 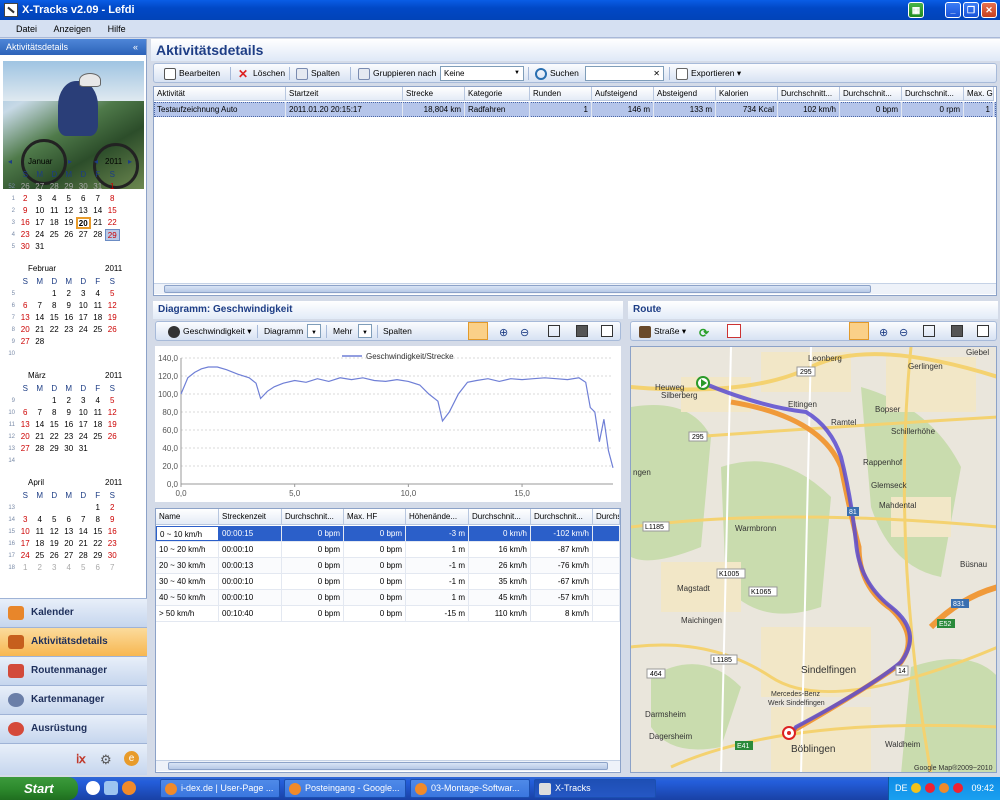 I want to click on camera-icon, so click(x=859, y=331).